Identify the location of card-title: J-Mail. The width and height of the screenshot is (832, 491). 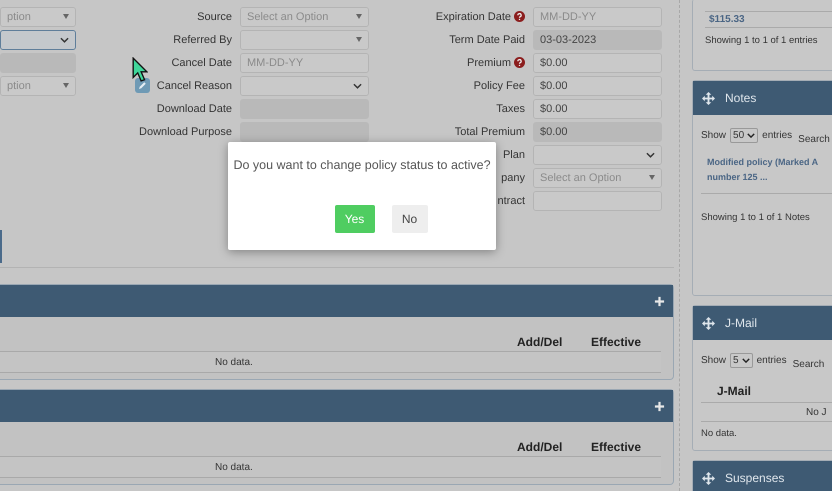
(741, 323).